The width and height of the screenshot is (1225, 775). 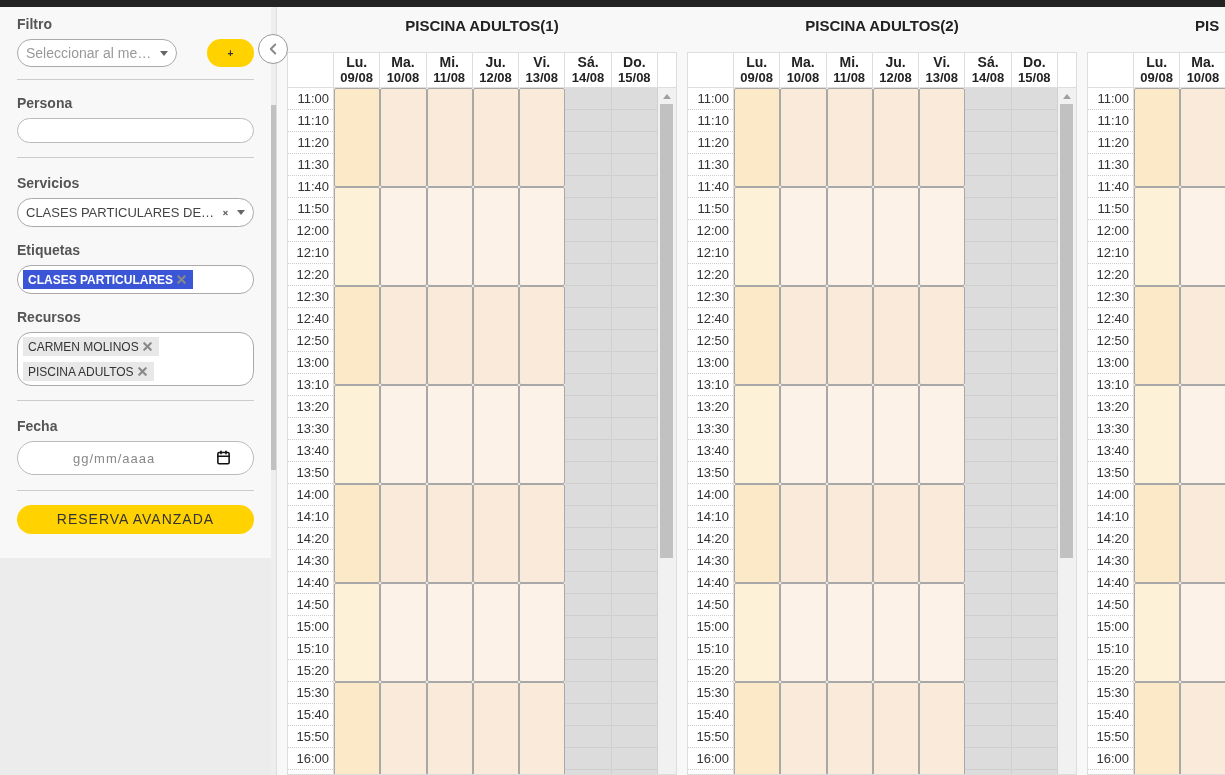 I want to click on tag-chip: CARMEN MOLINOS, so click(x=91, y=346).